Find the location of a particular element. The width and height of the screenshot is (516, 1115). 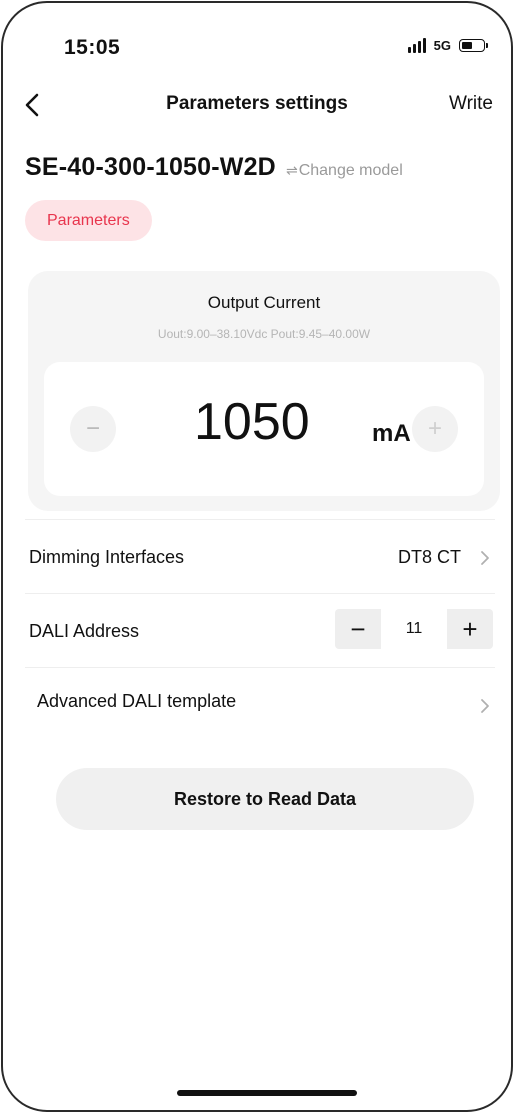

tab-parameters: Parameters is located at coordinates (88, 220).